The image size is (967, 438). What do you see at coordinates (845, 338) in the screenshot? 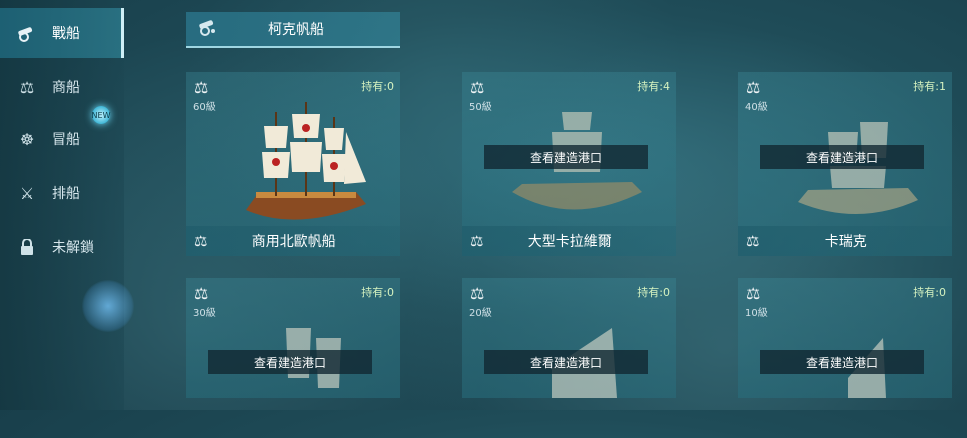
I see `ship-card: ⚖ 10級 持有:0 查看建造港口` at bounding box center [845, 338].